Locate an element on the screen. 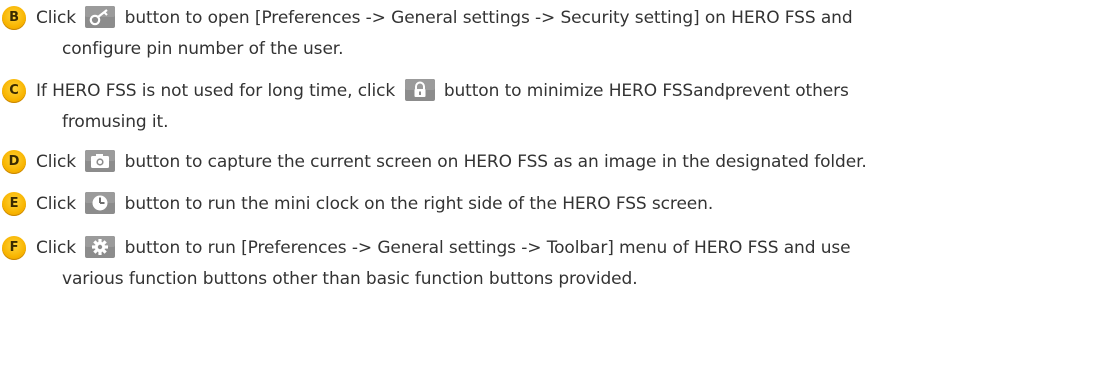 This screenshot has width=1102, height=374. item-line-2: fromusing it. is located at coordinates (115, 122).